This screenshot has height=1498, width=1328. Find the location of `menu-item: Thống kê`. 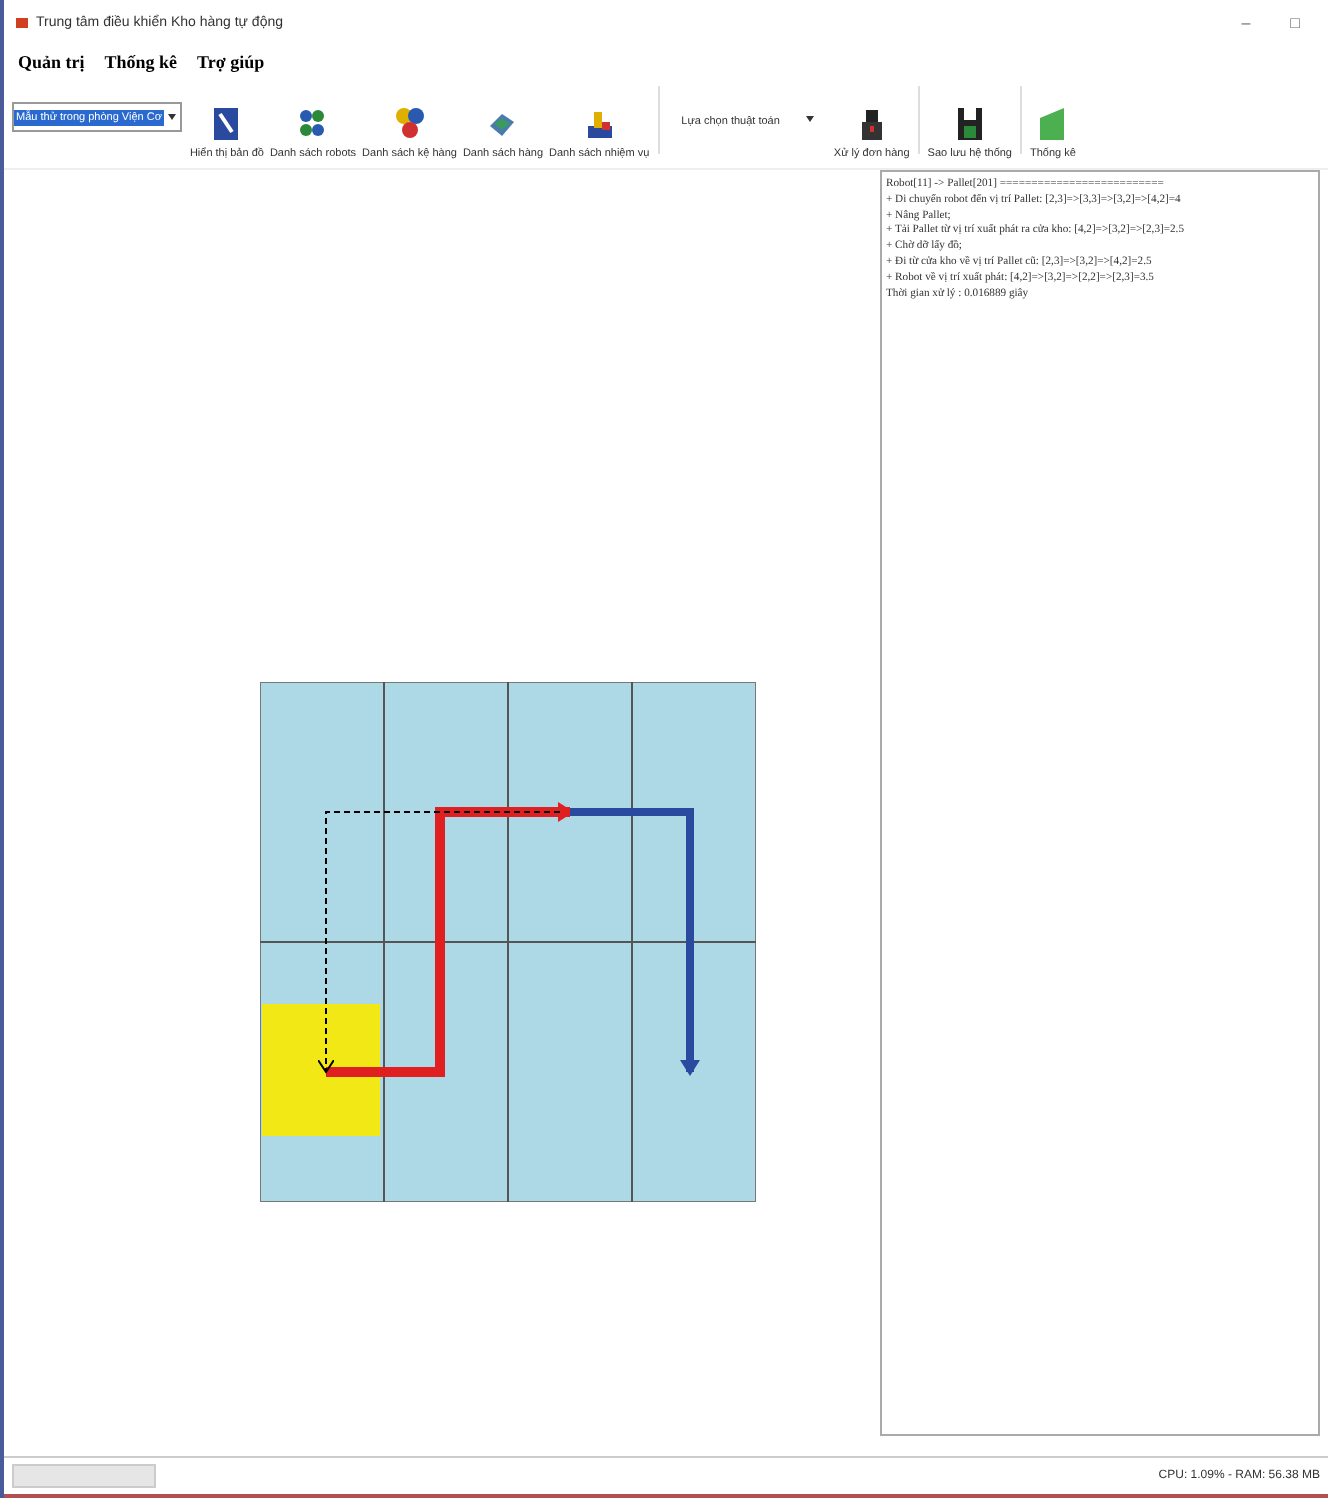

menu-item: Thống kê is located at coordinates (141, 62).